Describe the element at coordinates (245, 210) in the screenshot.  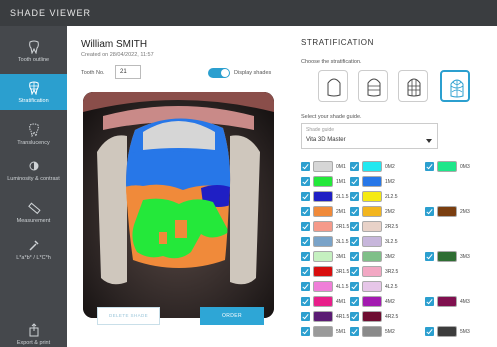
I see `right-tooth` at that location.